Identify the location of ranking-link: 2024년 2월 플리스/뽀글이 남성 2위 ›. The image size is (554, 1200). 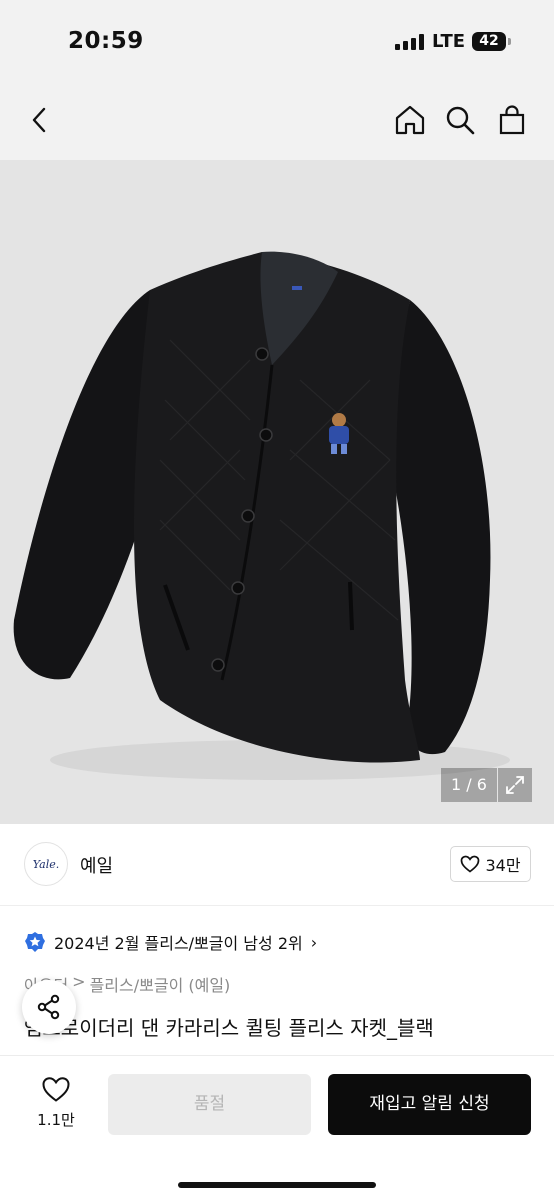
(170, 942).